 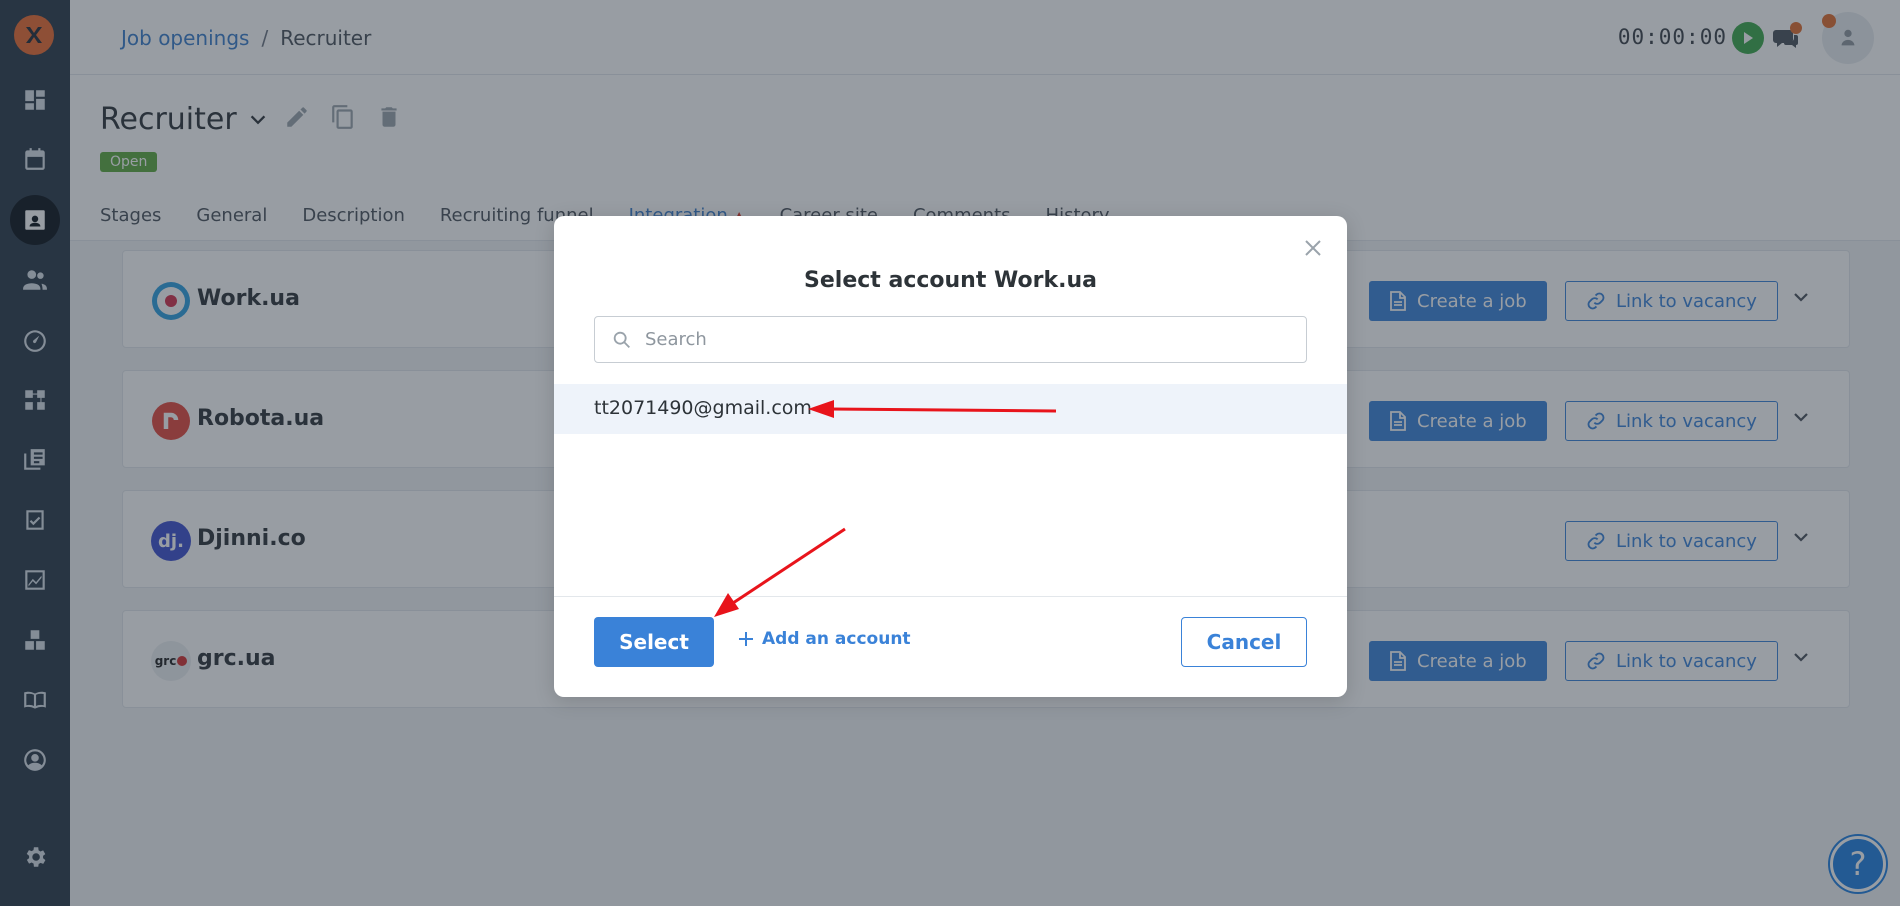 What do you see at coordinates (703, 408) in the screenshot?
I see `account-email: tt2071490@gmail.com` at bounding box center [703, 408].